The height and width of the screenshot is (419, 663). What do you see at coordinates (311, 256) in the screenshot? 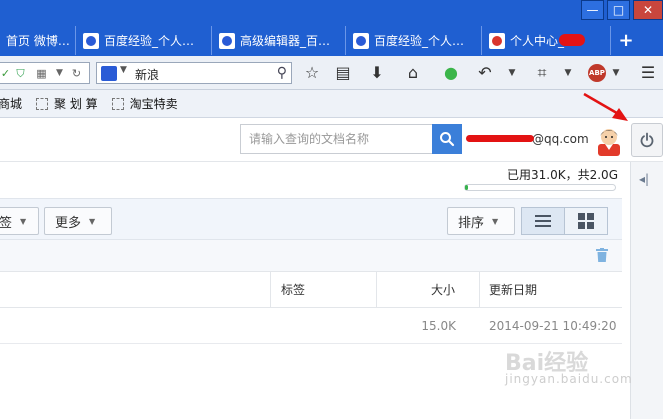
I see `selection-bar` at bounding box center [311, 256].